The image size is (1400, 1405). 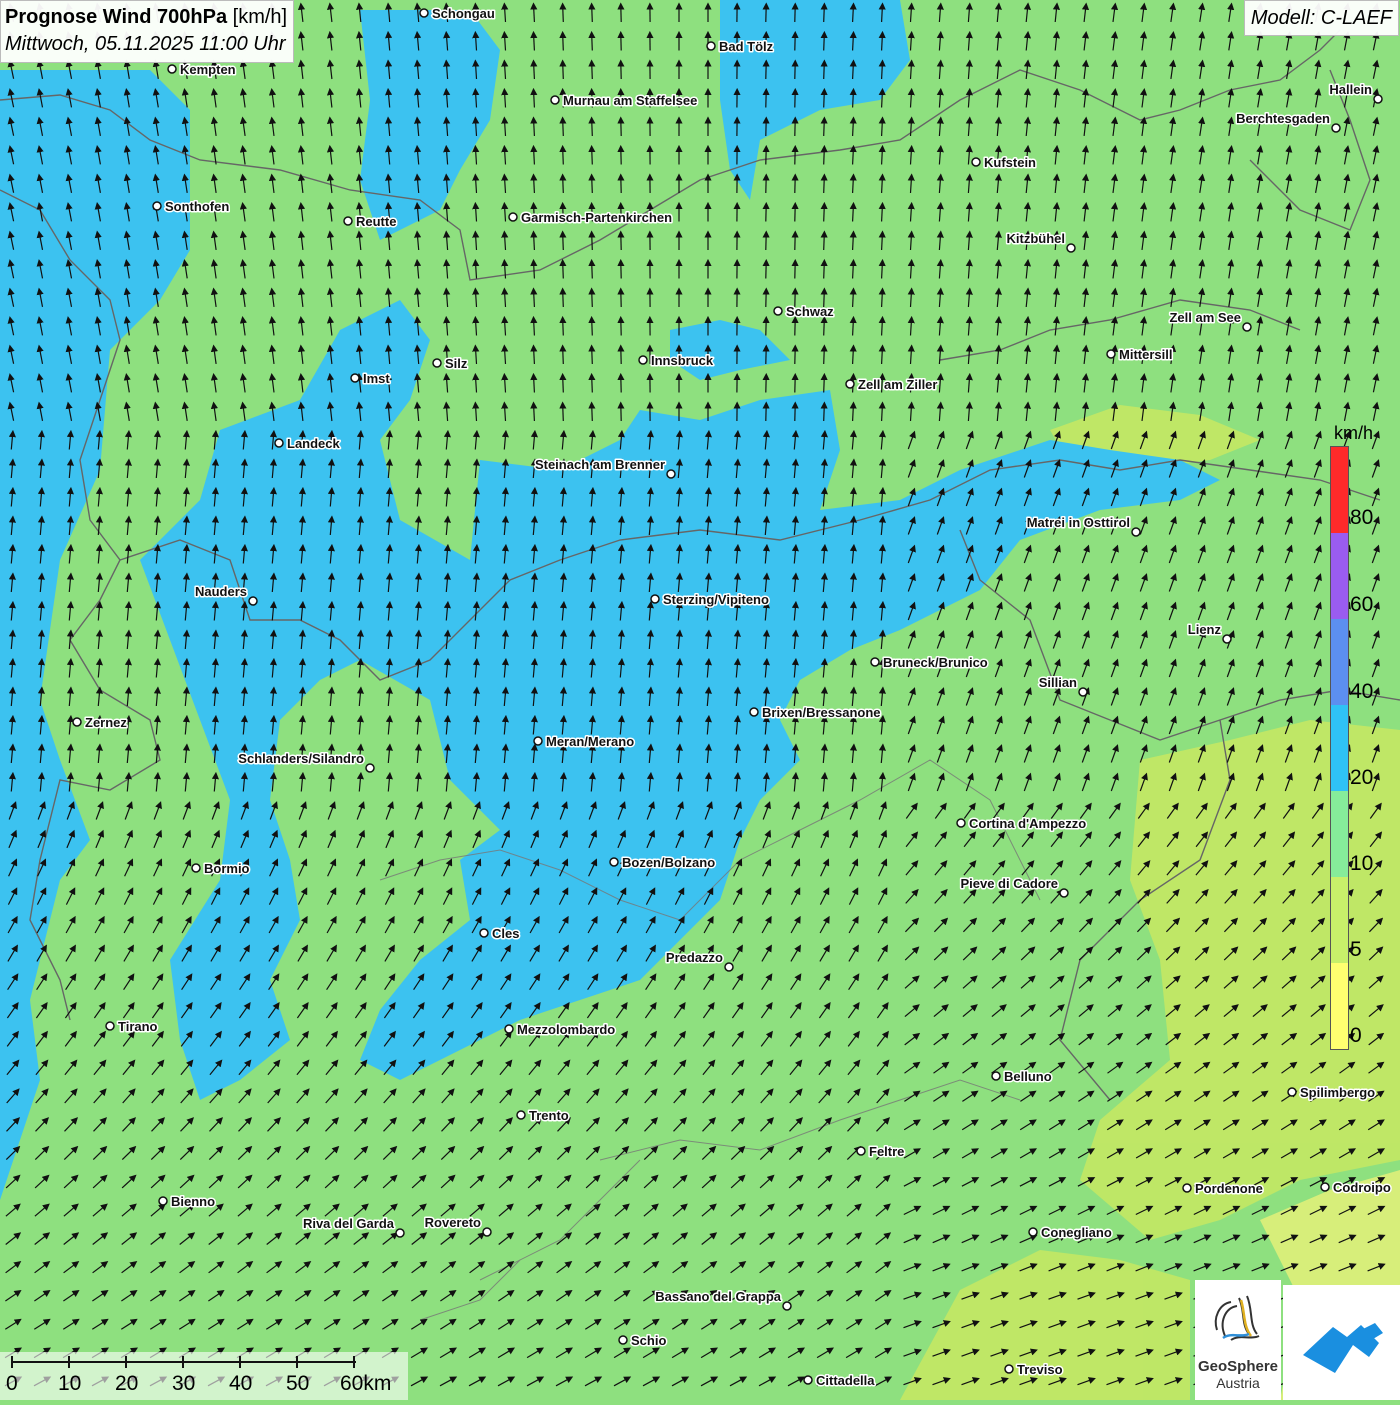 I want to click on city-label: Kempten, so click(x=208, y=69).